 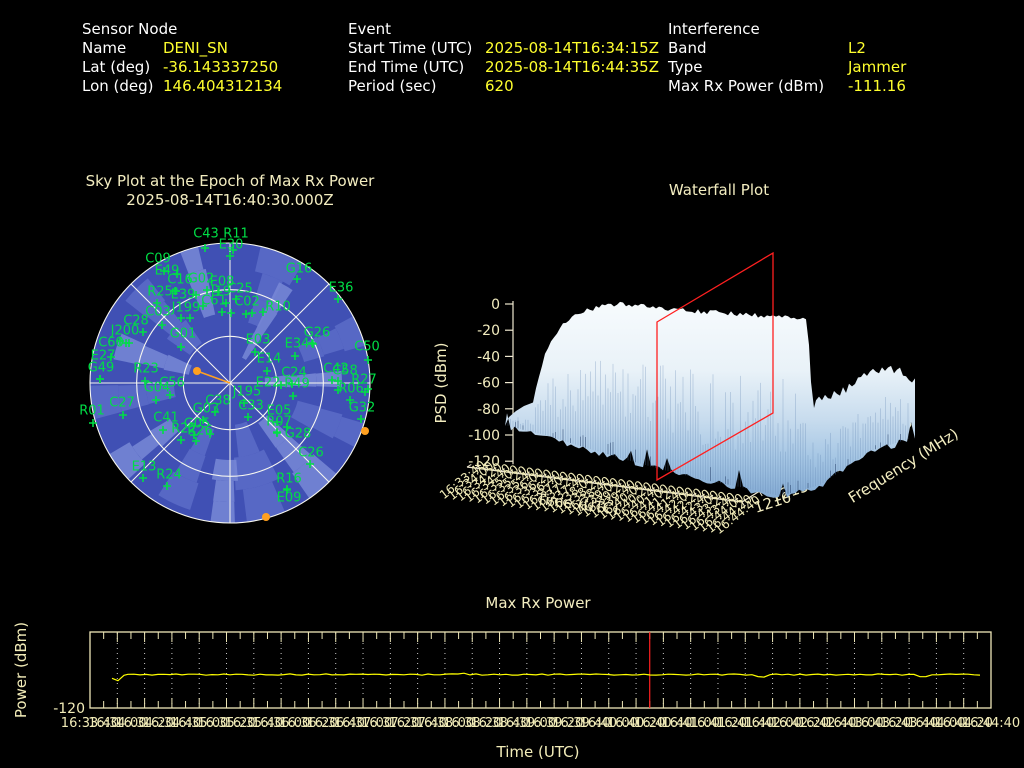 What do you see at coordinates (546, 677) in the screenshot?
I see `max-rx-power-trace` at bounding box center [546, 677].